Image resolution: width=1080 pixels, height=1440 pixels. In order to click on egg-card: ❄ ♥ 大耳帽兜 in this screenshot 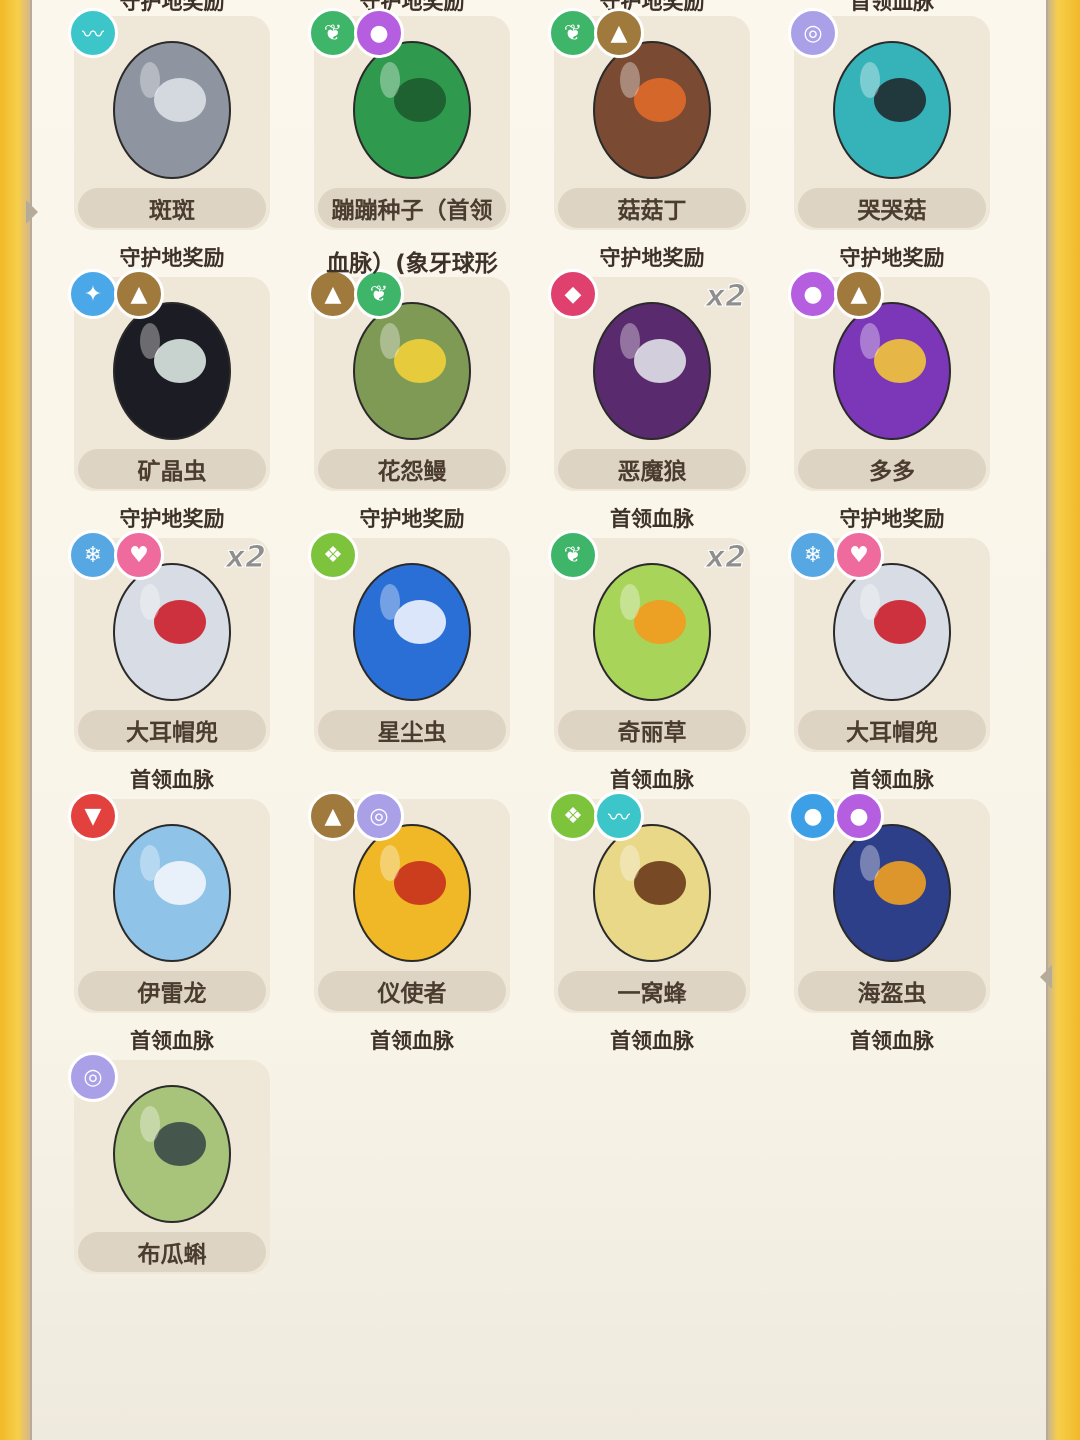, I will do `click(889, 641)`.